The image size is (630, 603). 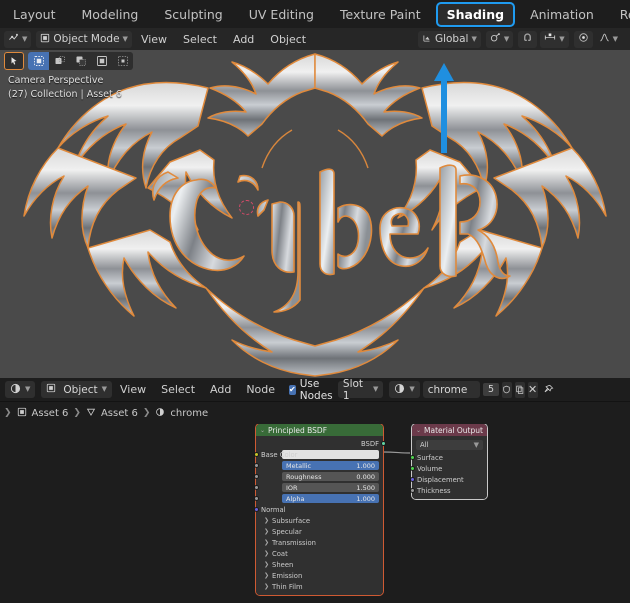 I want to click on breadcrumb-item-object: Asset 6, so click(x=50, y=413).